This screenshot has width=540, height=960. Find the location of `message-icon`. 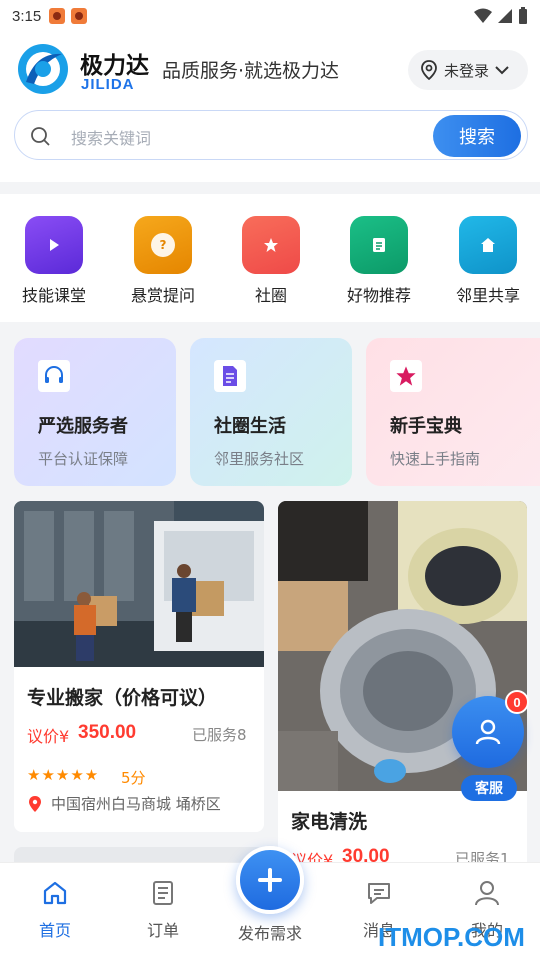

message-icon is located at coordinates (379, 893).